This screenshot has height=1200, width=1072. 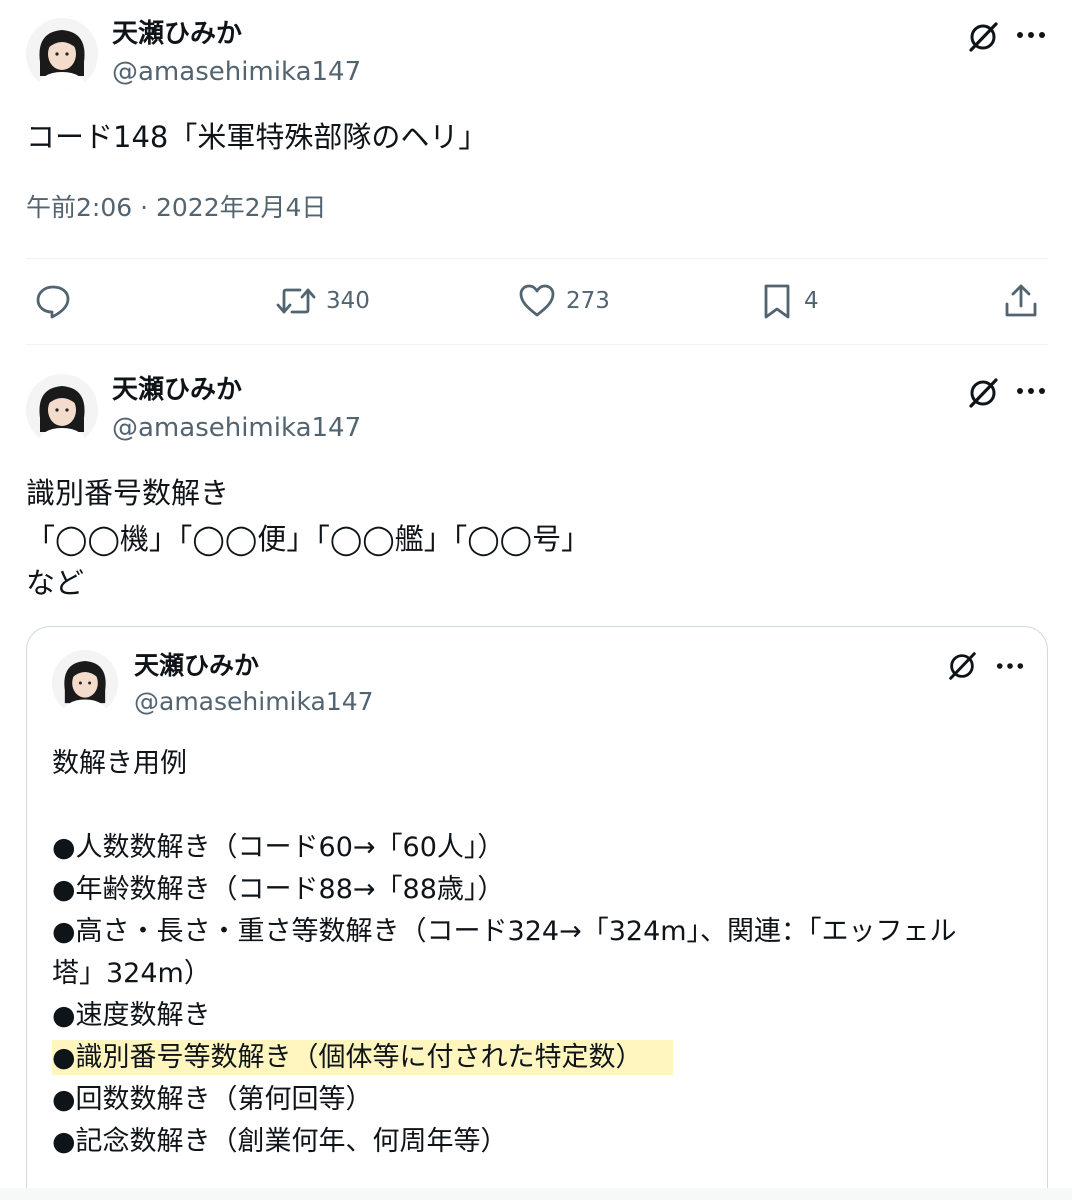 I want to click on tweet-text-line: 識別番号数解き, so click(x=128, y=493).